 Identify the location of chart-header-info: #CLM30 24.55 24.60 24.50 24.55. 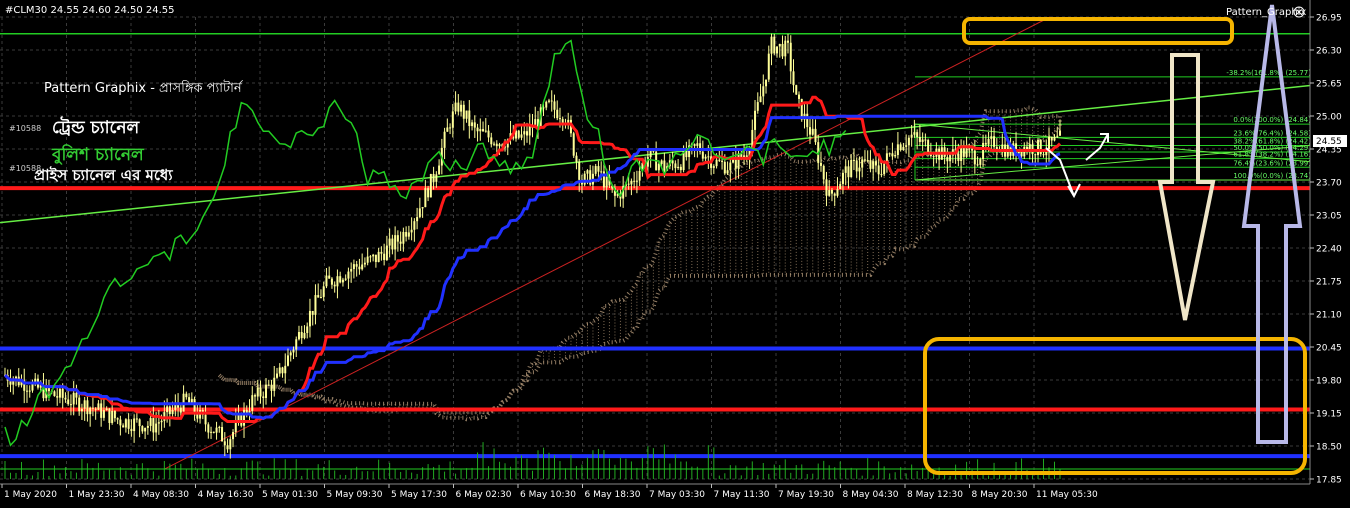
(90, 10).